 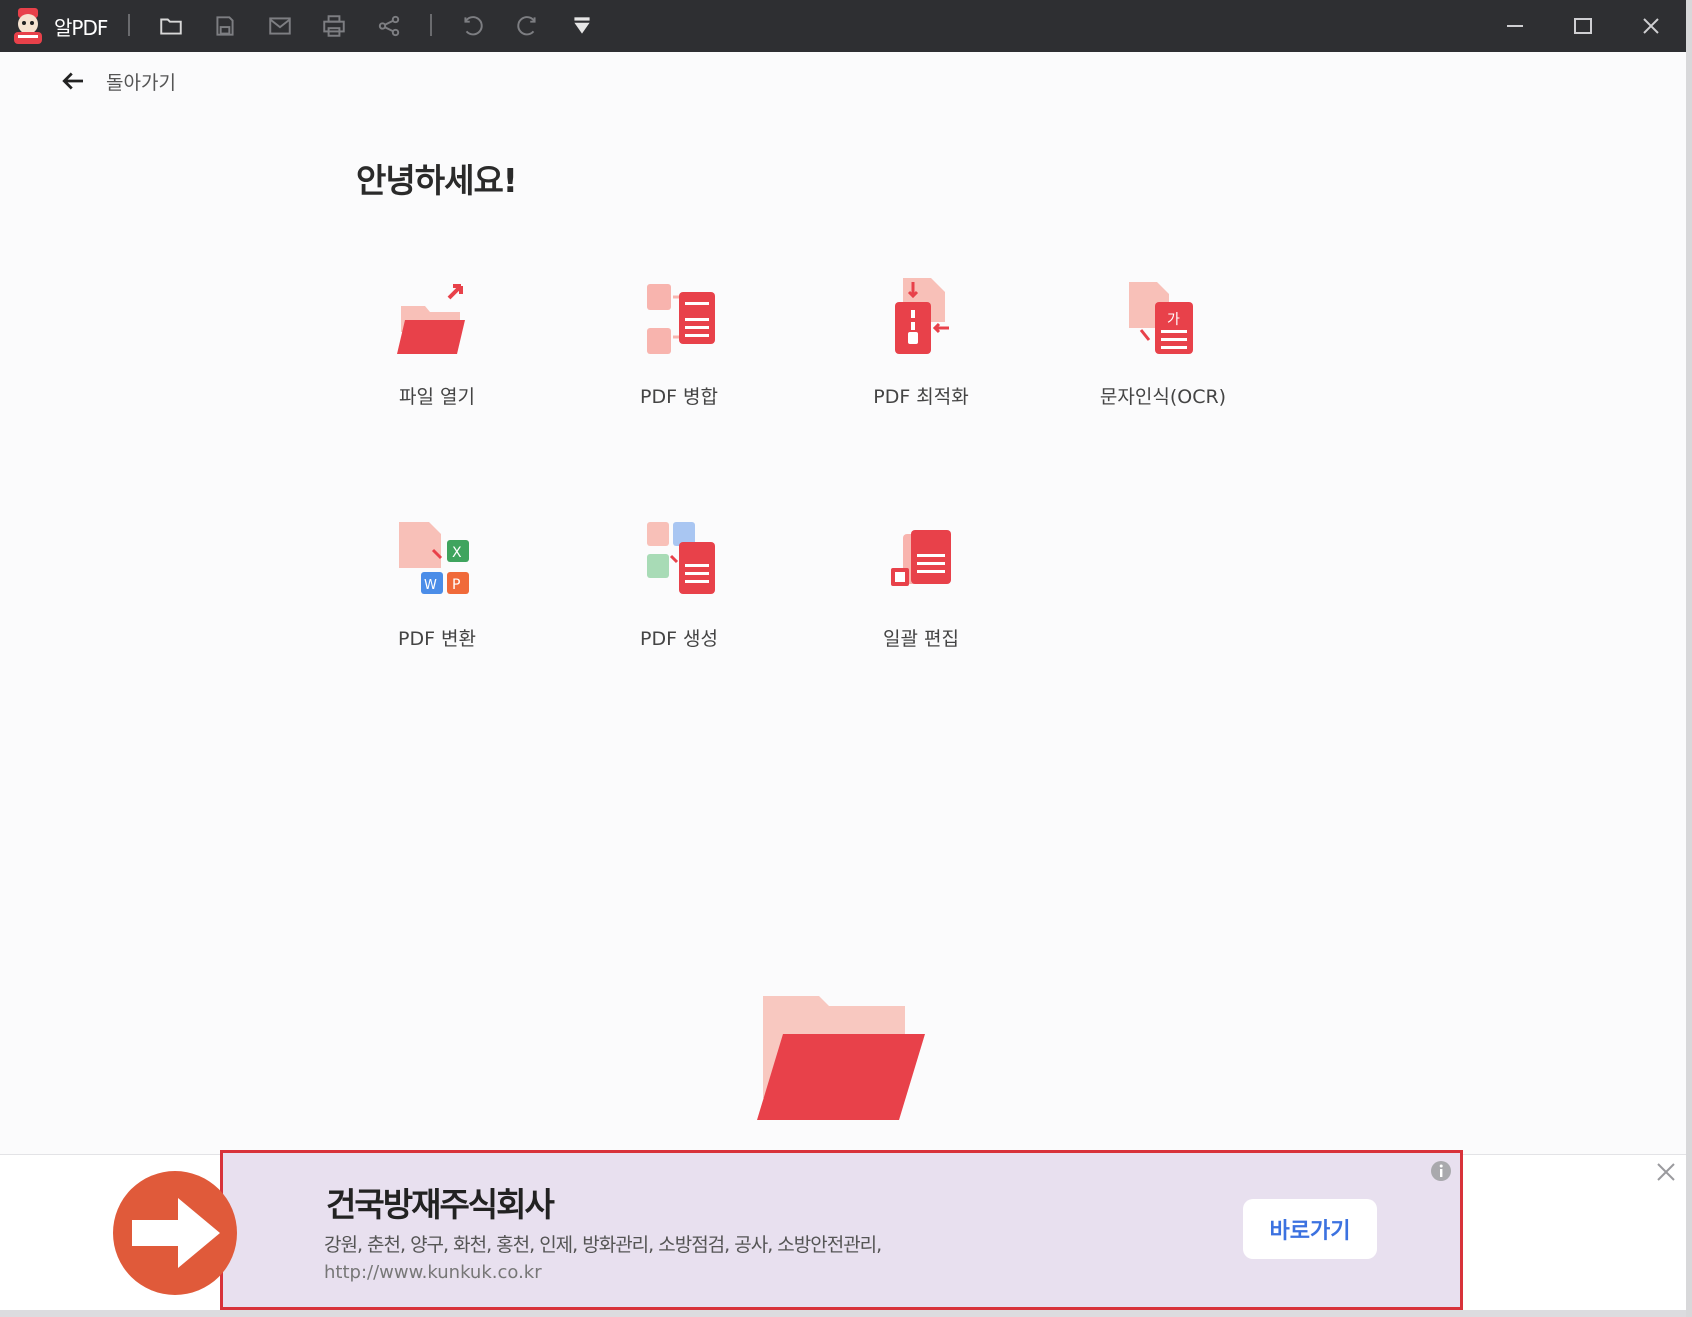 I want to click on share-icon, so click(x=389, y=26).